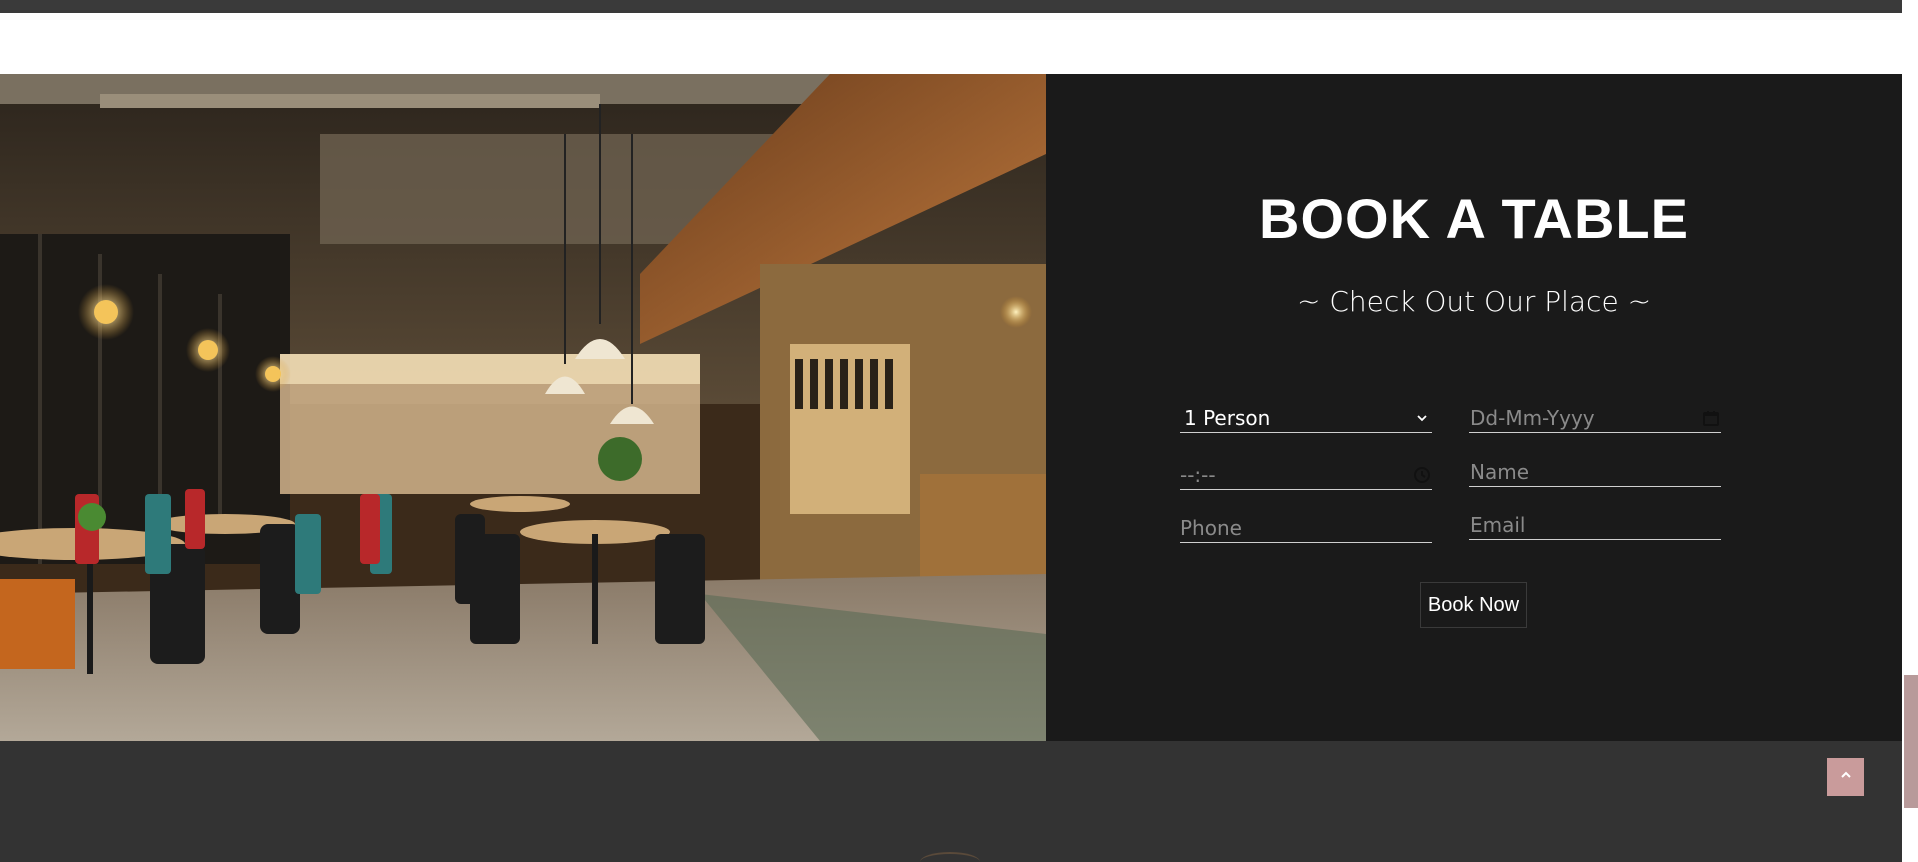 This screenshot has width=1918, height=862. Describe the element at coordinates (1711, 418) in the screenshot. I see `calendar-icon` at that location.